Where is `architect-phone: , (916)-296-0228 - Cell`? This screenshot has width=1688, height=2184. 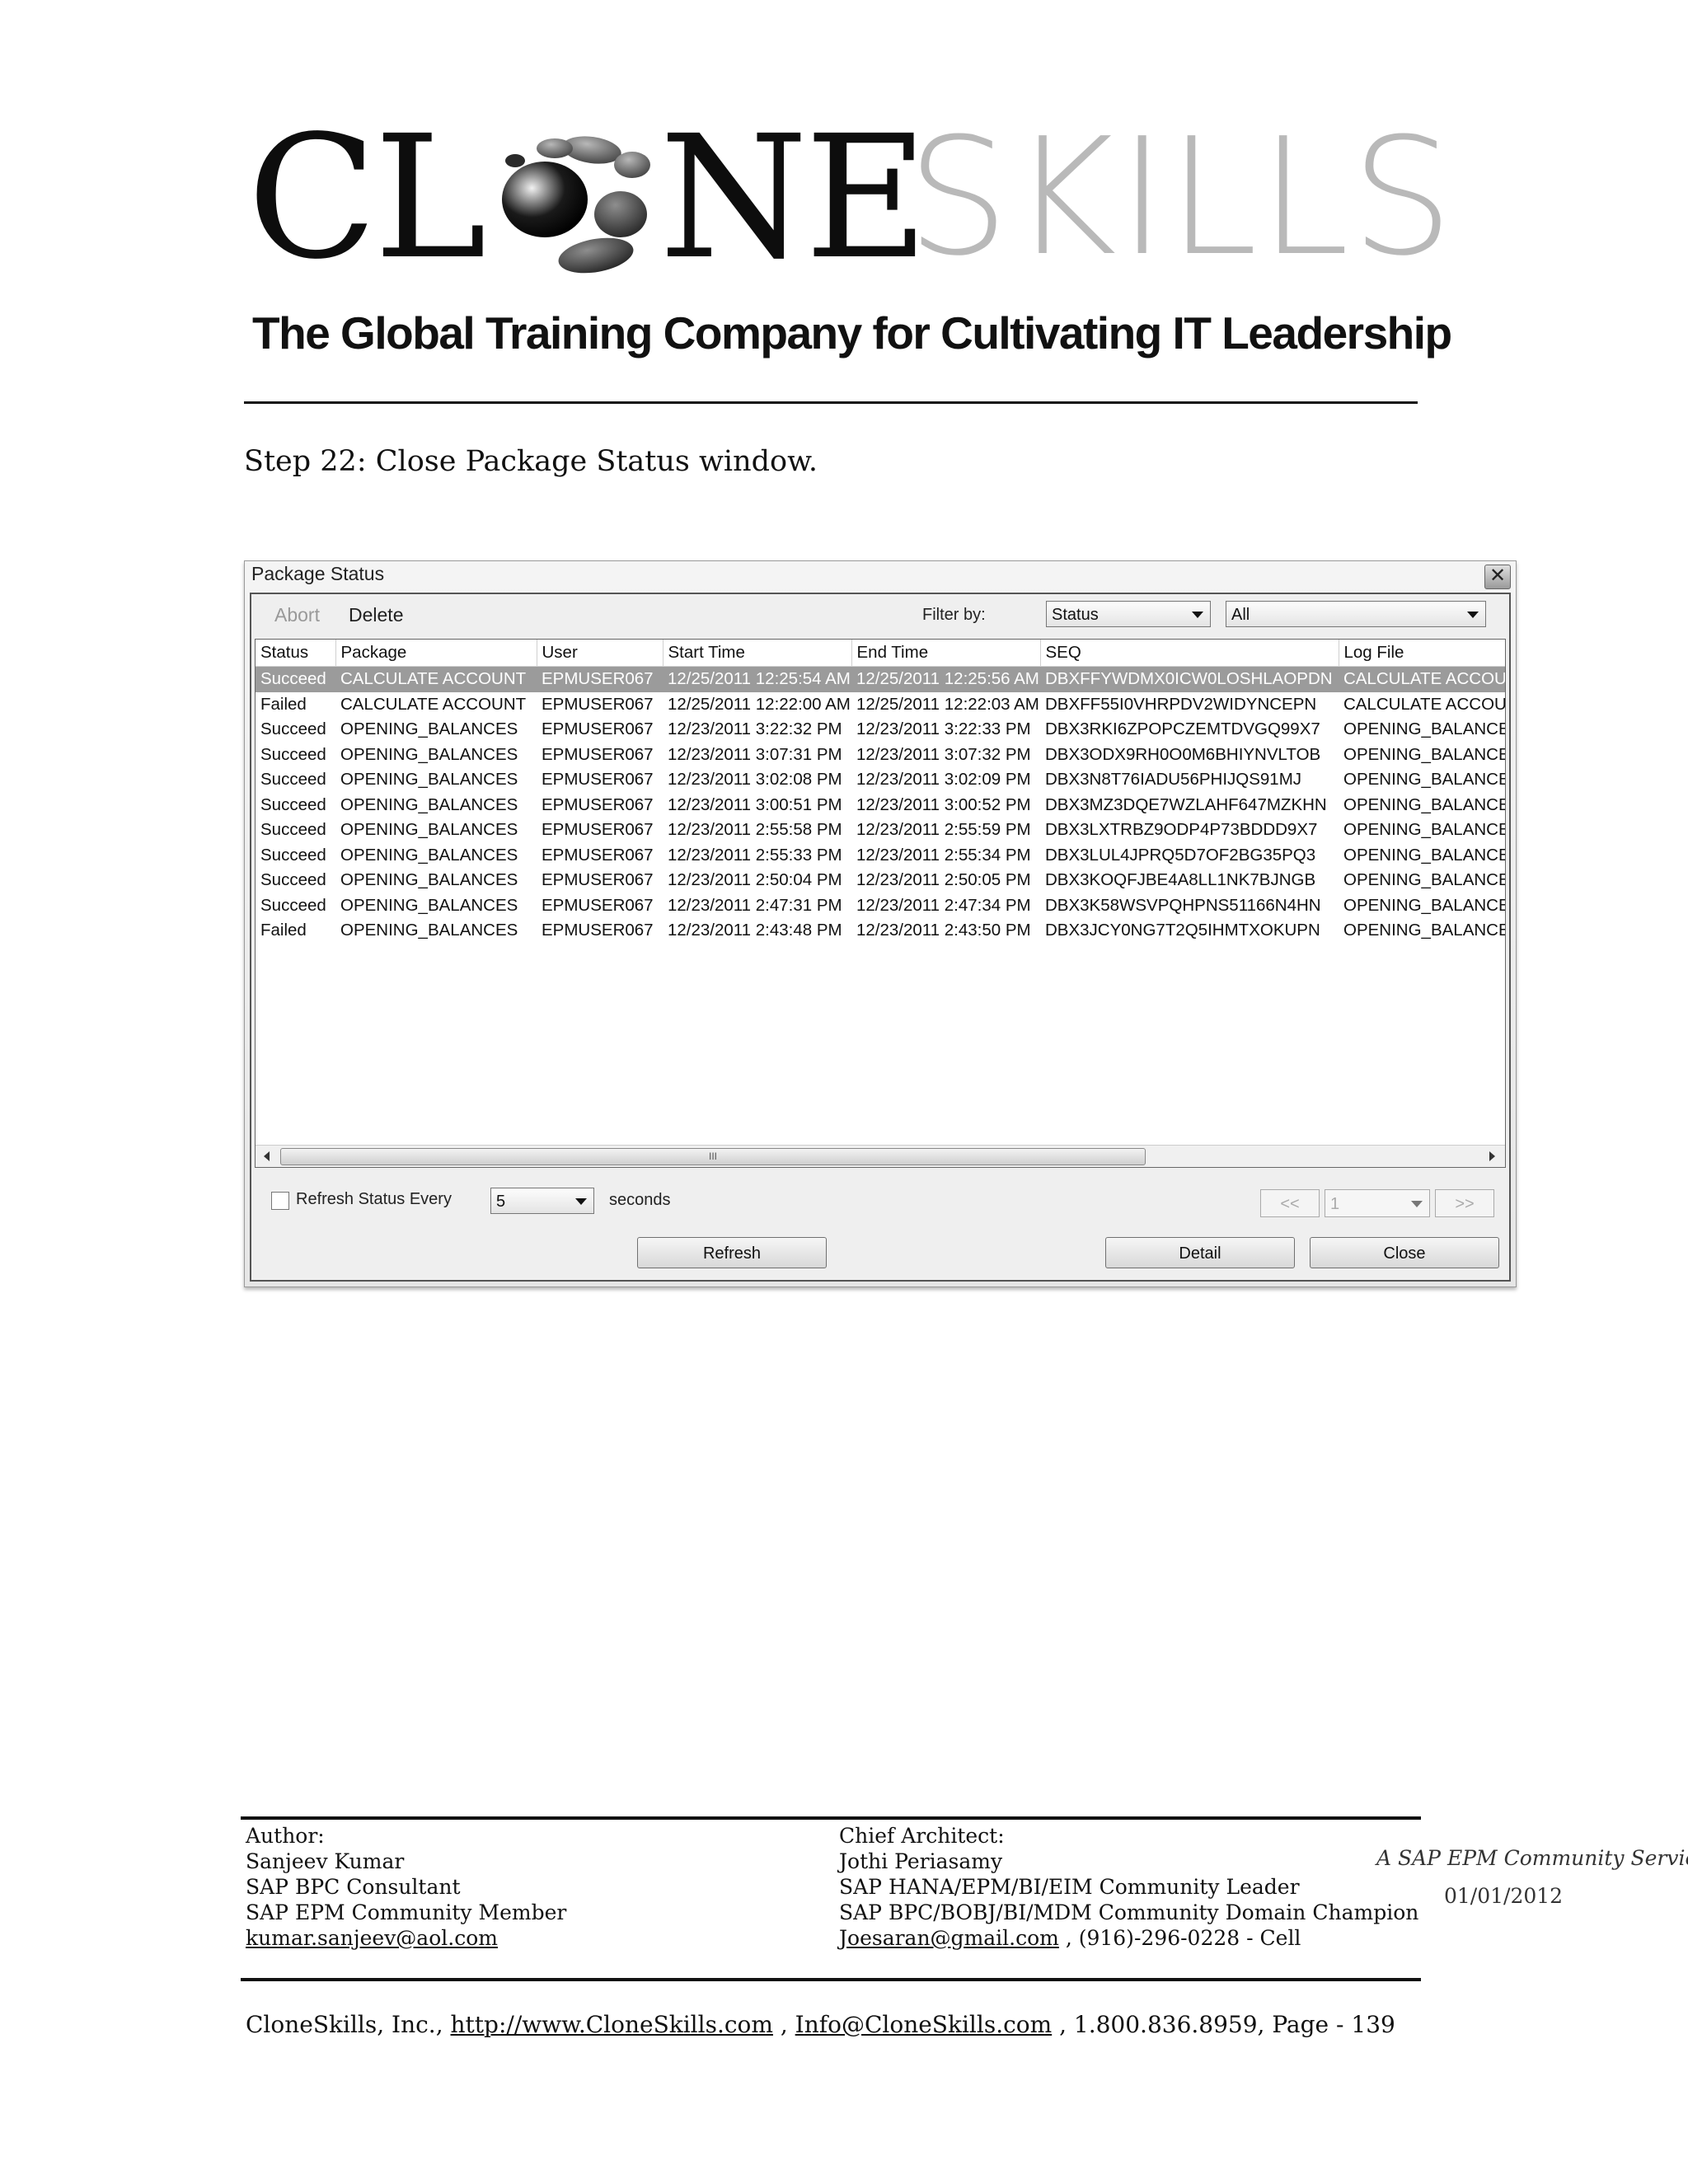 architect-phone: , (916)-296-0228 - Cell is located at coordinates (1179, 1938).